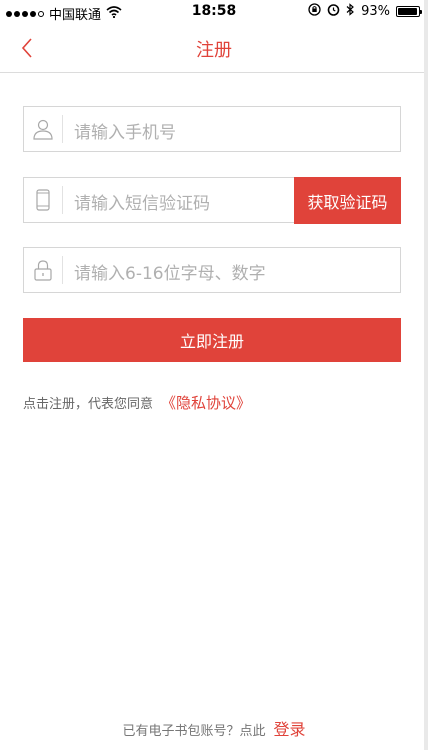  I want to click on battery-percent: 93%, so click(375, 11).